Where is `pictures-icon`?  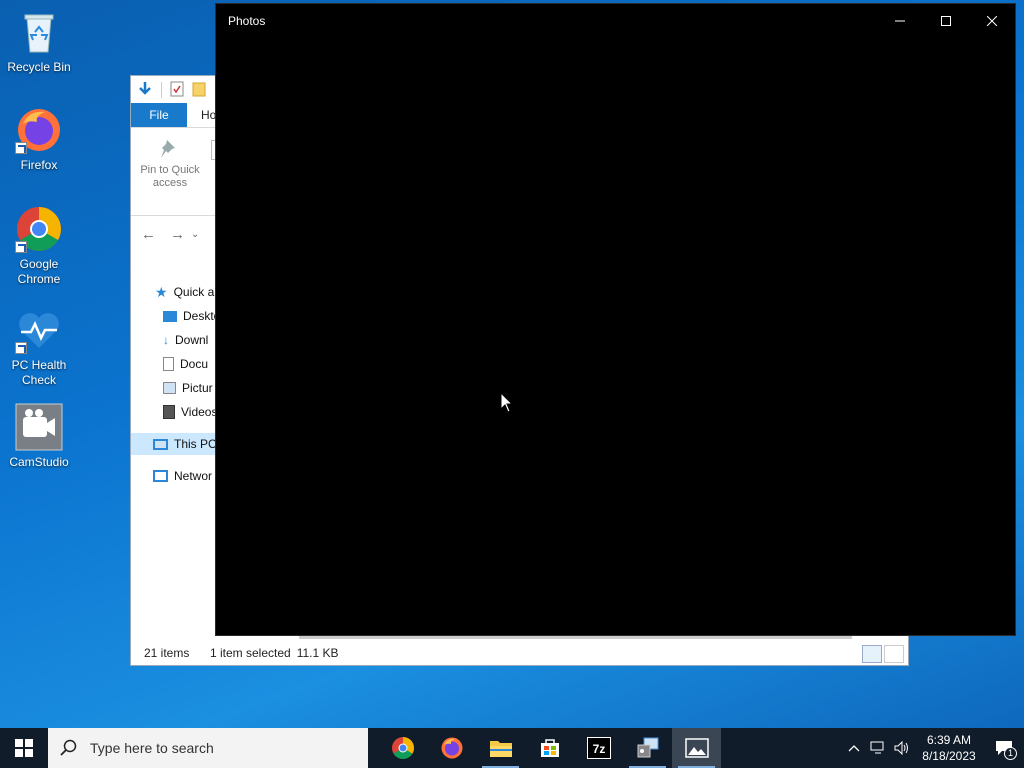 pictures-icon is located at coordinates (169, 388).